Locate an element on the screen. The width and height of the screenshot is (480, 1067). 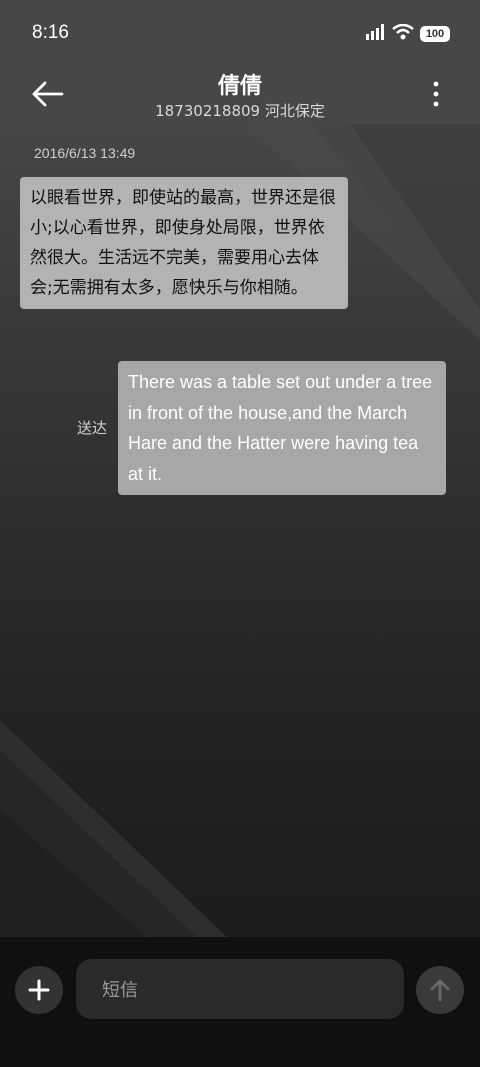
conversation-header: 倩倩 18730218809 河北保定 is located at coordinates (240, 95).